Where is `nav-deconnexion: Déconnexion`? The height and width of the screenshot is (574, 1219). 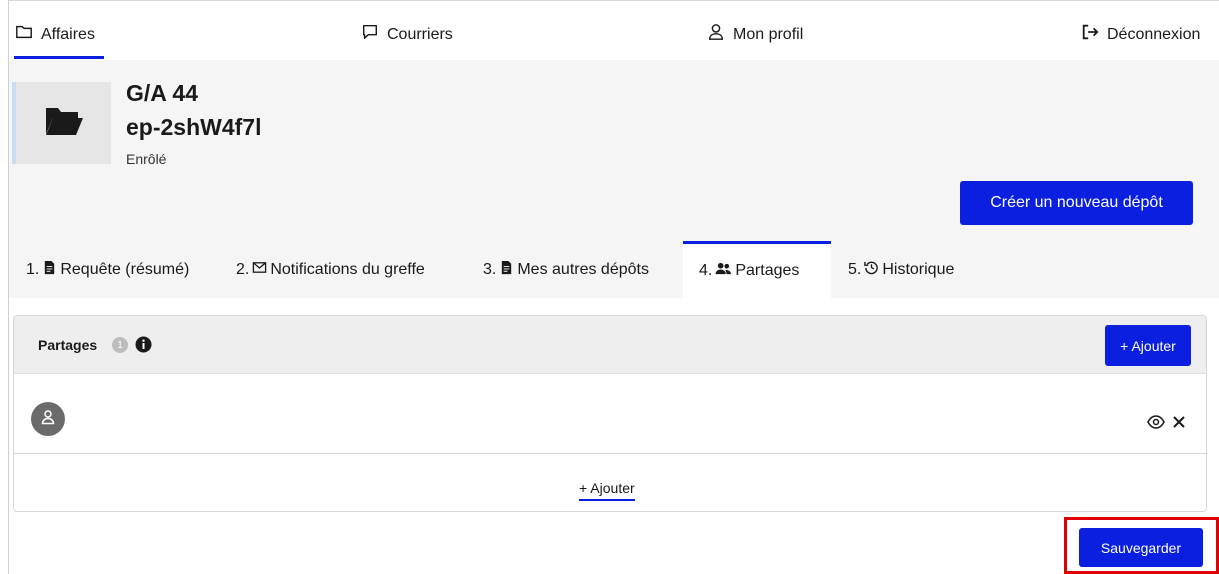 nav-deconnexion: Déconnexion is located at coordinates (1140, 34).